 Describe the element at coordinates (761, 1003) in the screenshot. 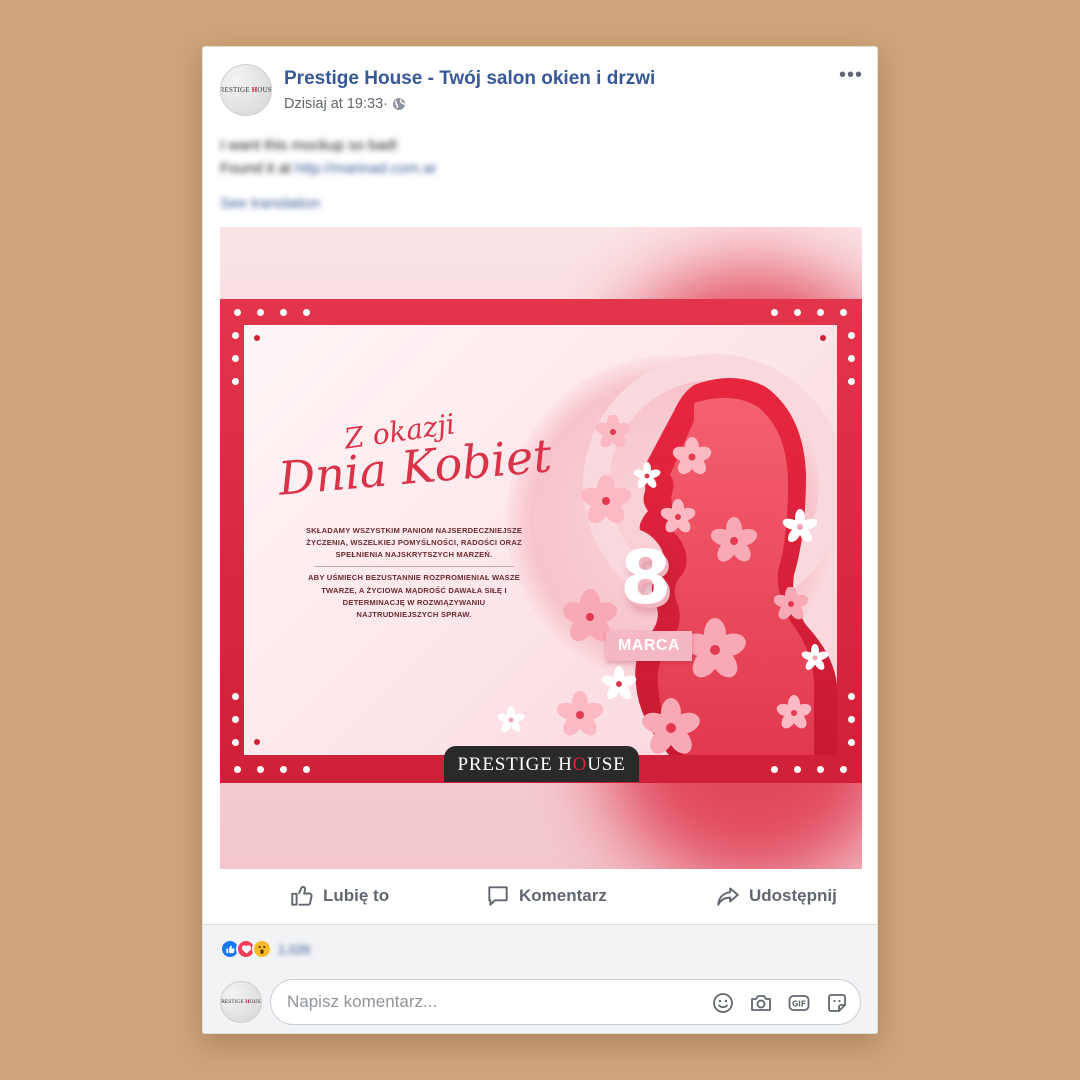

I see `camera-icon` at that location.